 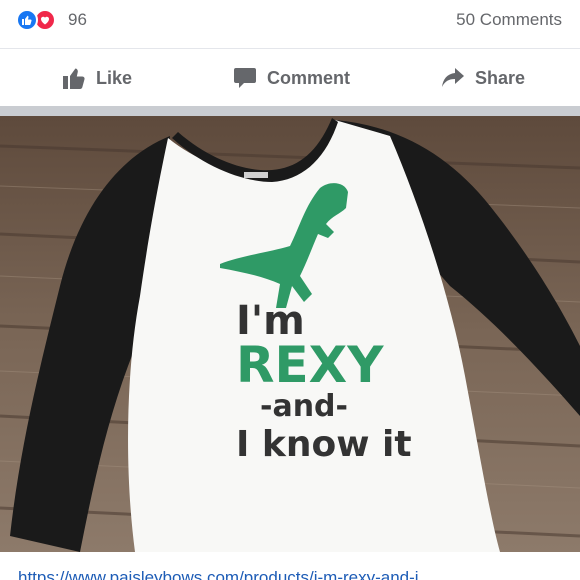 What do you see at coordinates (40, 20) in the screenshot?
I see `reaction-icons` at bounding box center [40, 20].